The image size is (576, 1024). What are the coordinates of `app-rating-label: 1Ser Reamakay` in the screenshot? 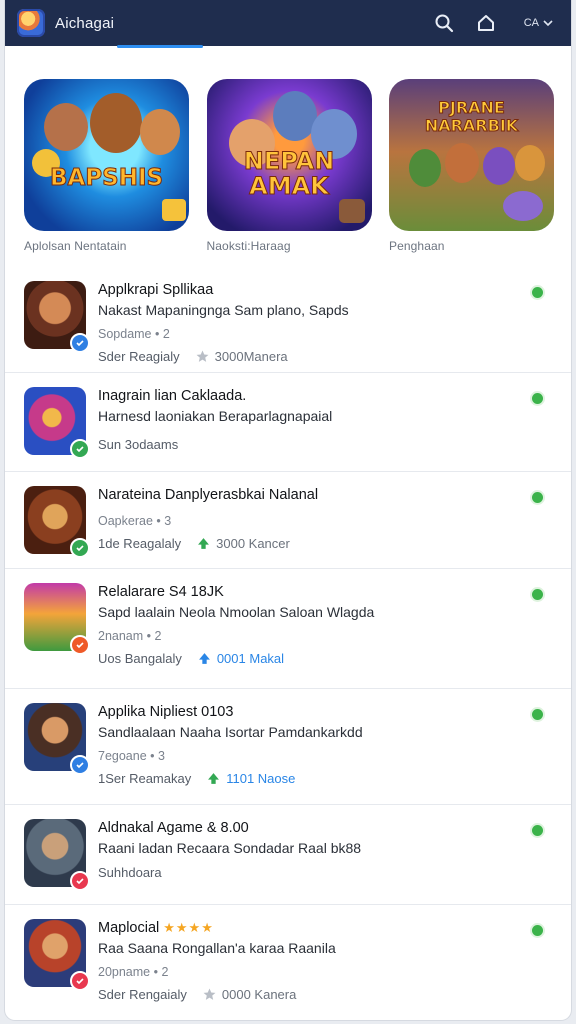 It's located at (145, 778).